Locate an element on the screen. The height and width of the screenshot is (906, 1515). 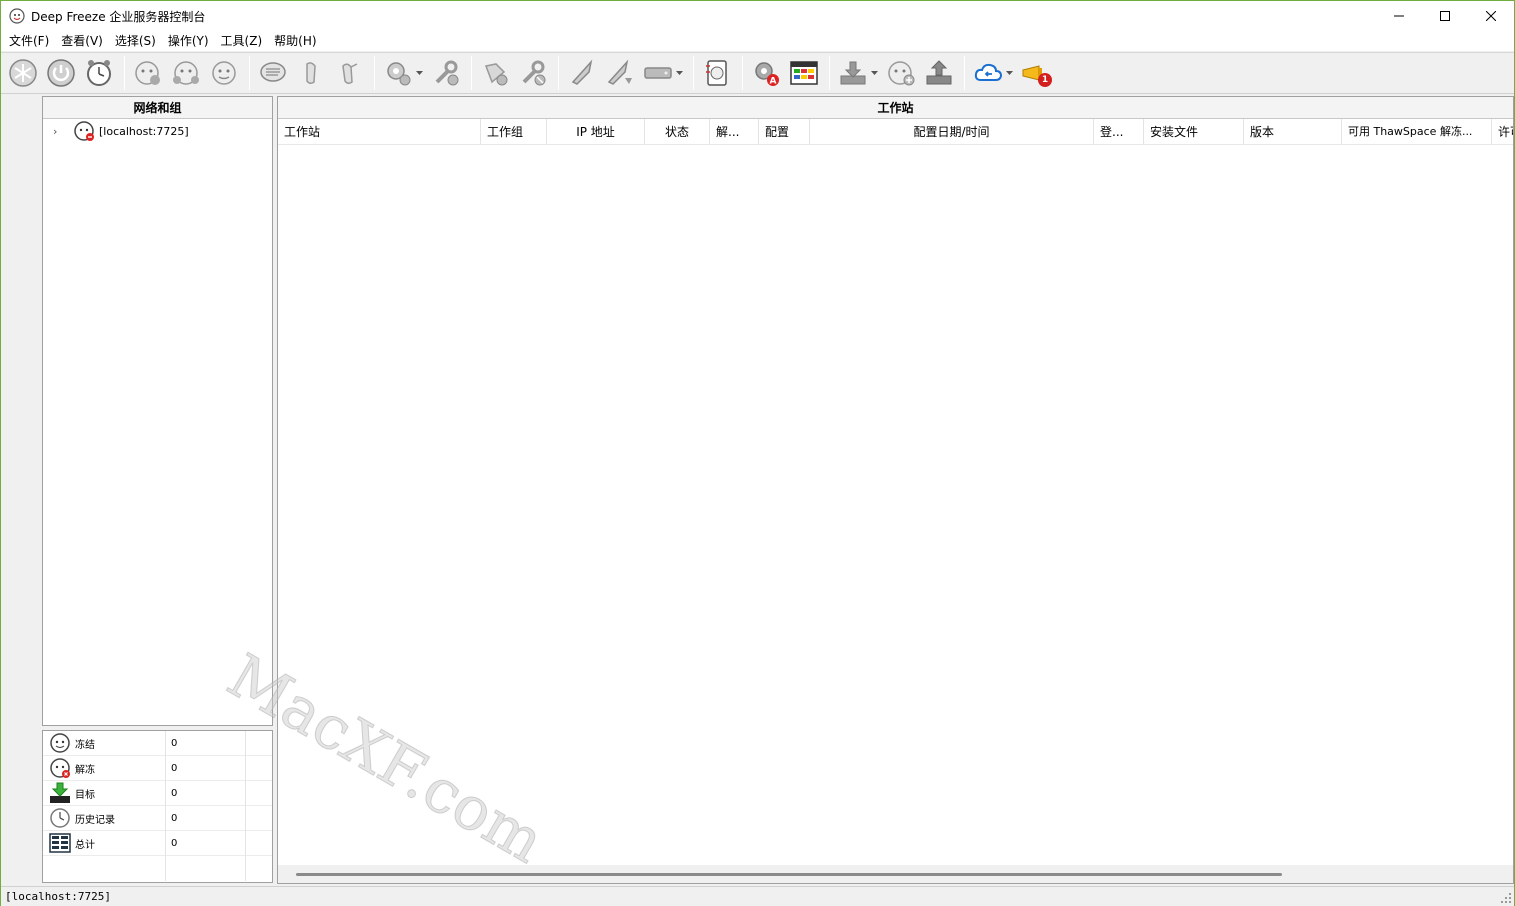
thaw-locked-button is located at coordinates (224, 73).